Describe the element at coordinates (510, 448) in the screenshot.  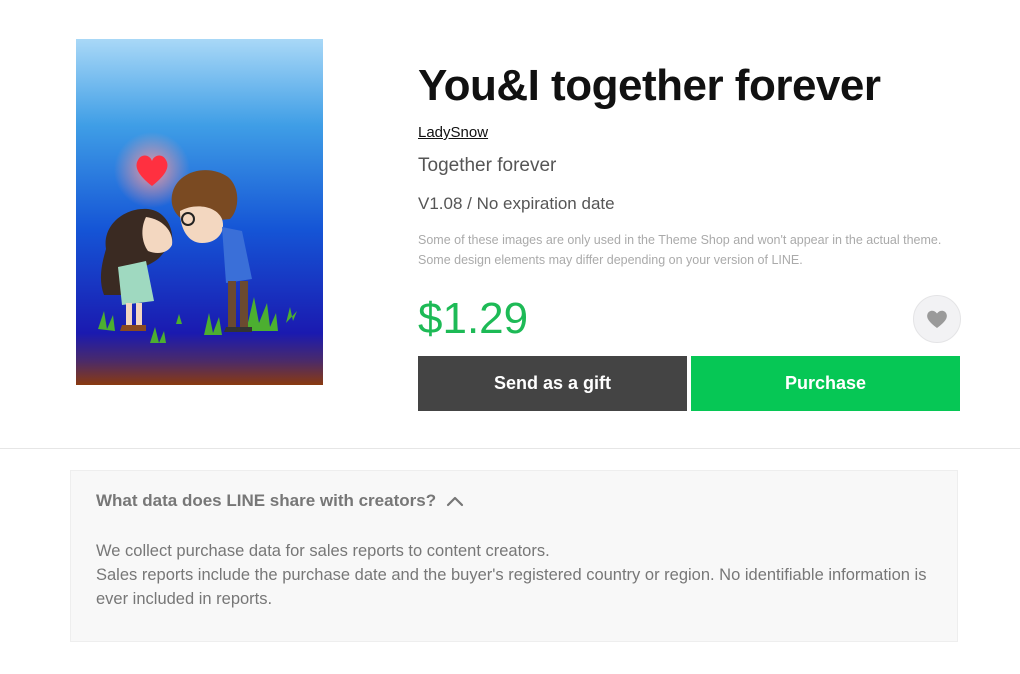
I see `section-divider` at that location.